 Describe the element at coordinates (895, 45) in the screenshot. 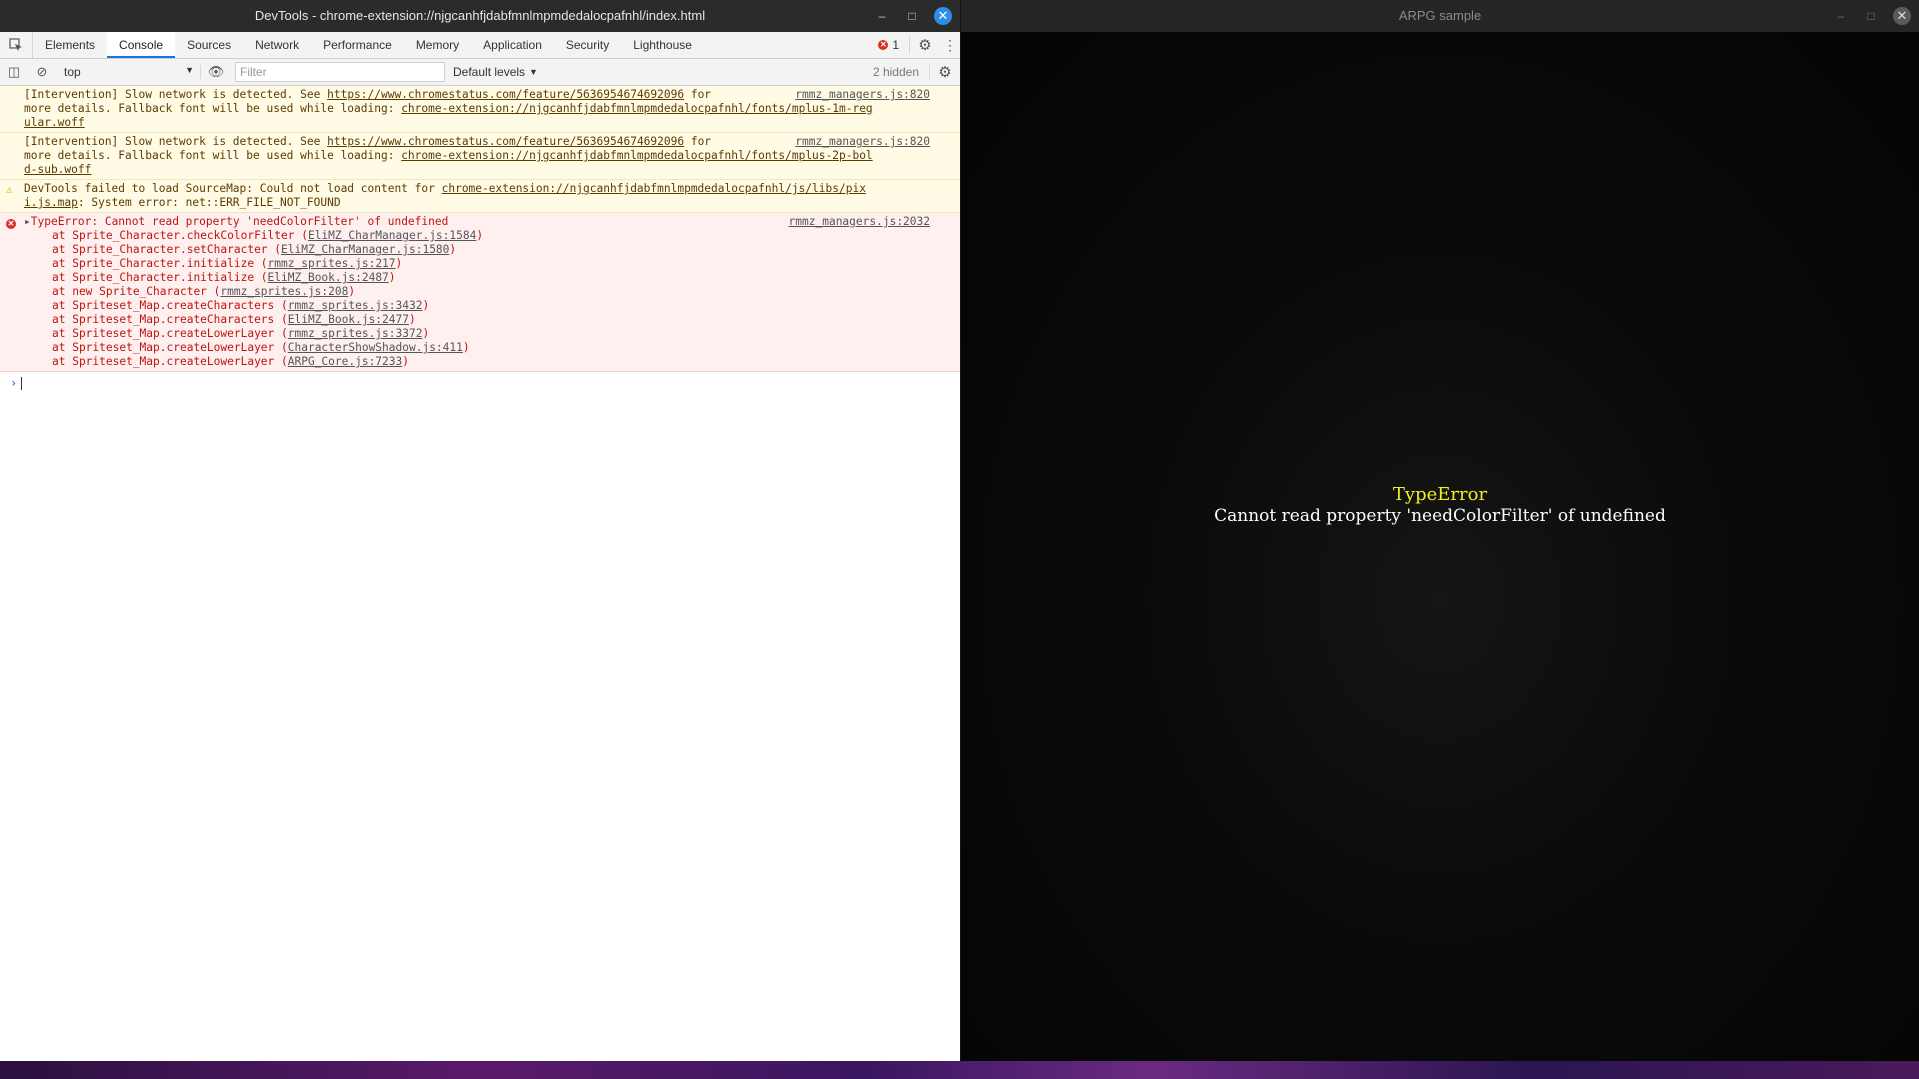

I see `error-count: 1` at that location.